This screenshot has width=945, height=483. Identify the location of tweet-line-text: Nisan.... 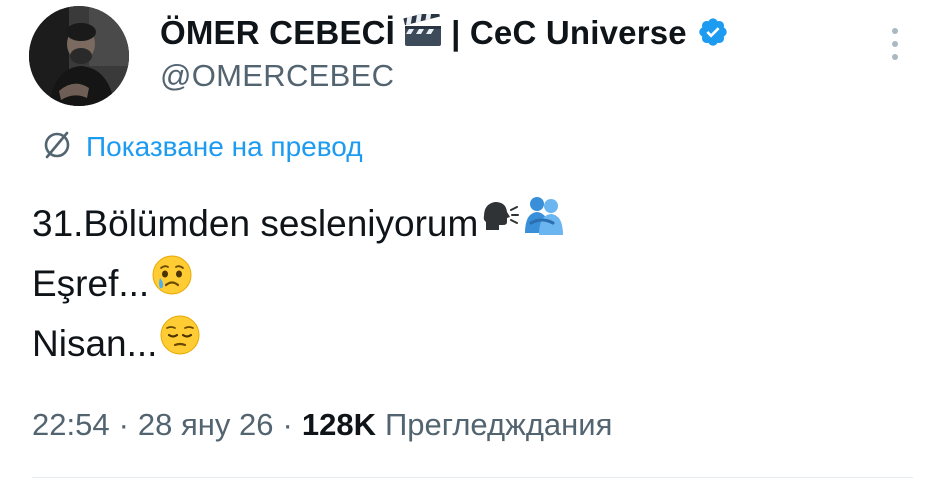
(95, 343).